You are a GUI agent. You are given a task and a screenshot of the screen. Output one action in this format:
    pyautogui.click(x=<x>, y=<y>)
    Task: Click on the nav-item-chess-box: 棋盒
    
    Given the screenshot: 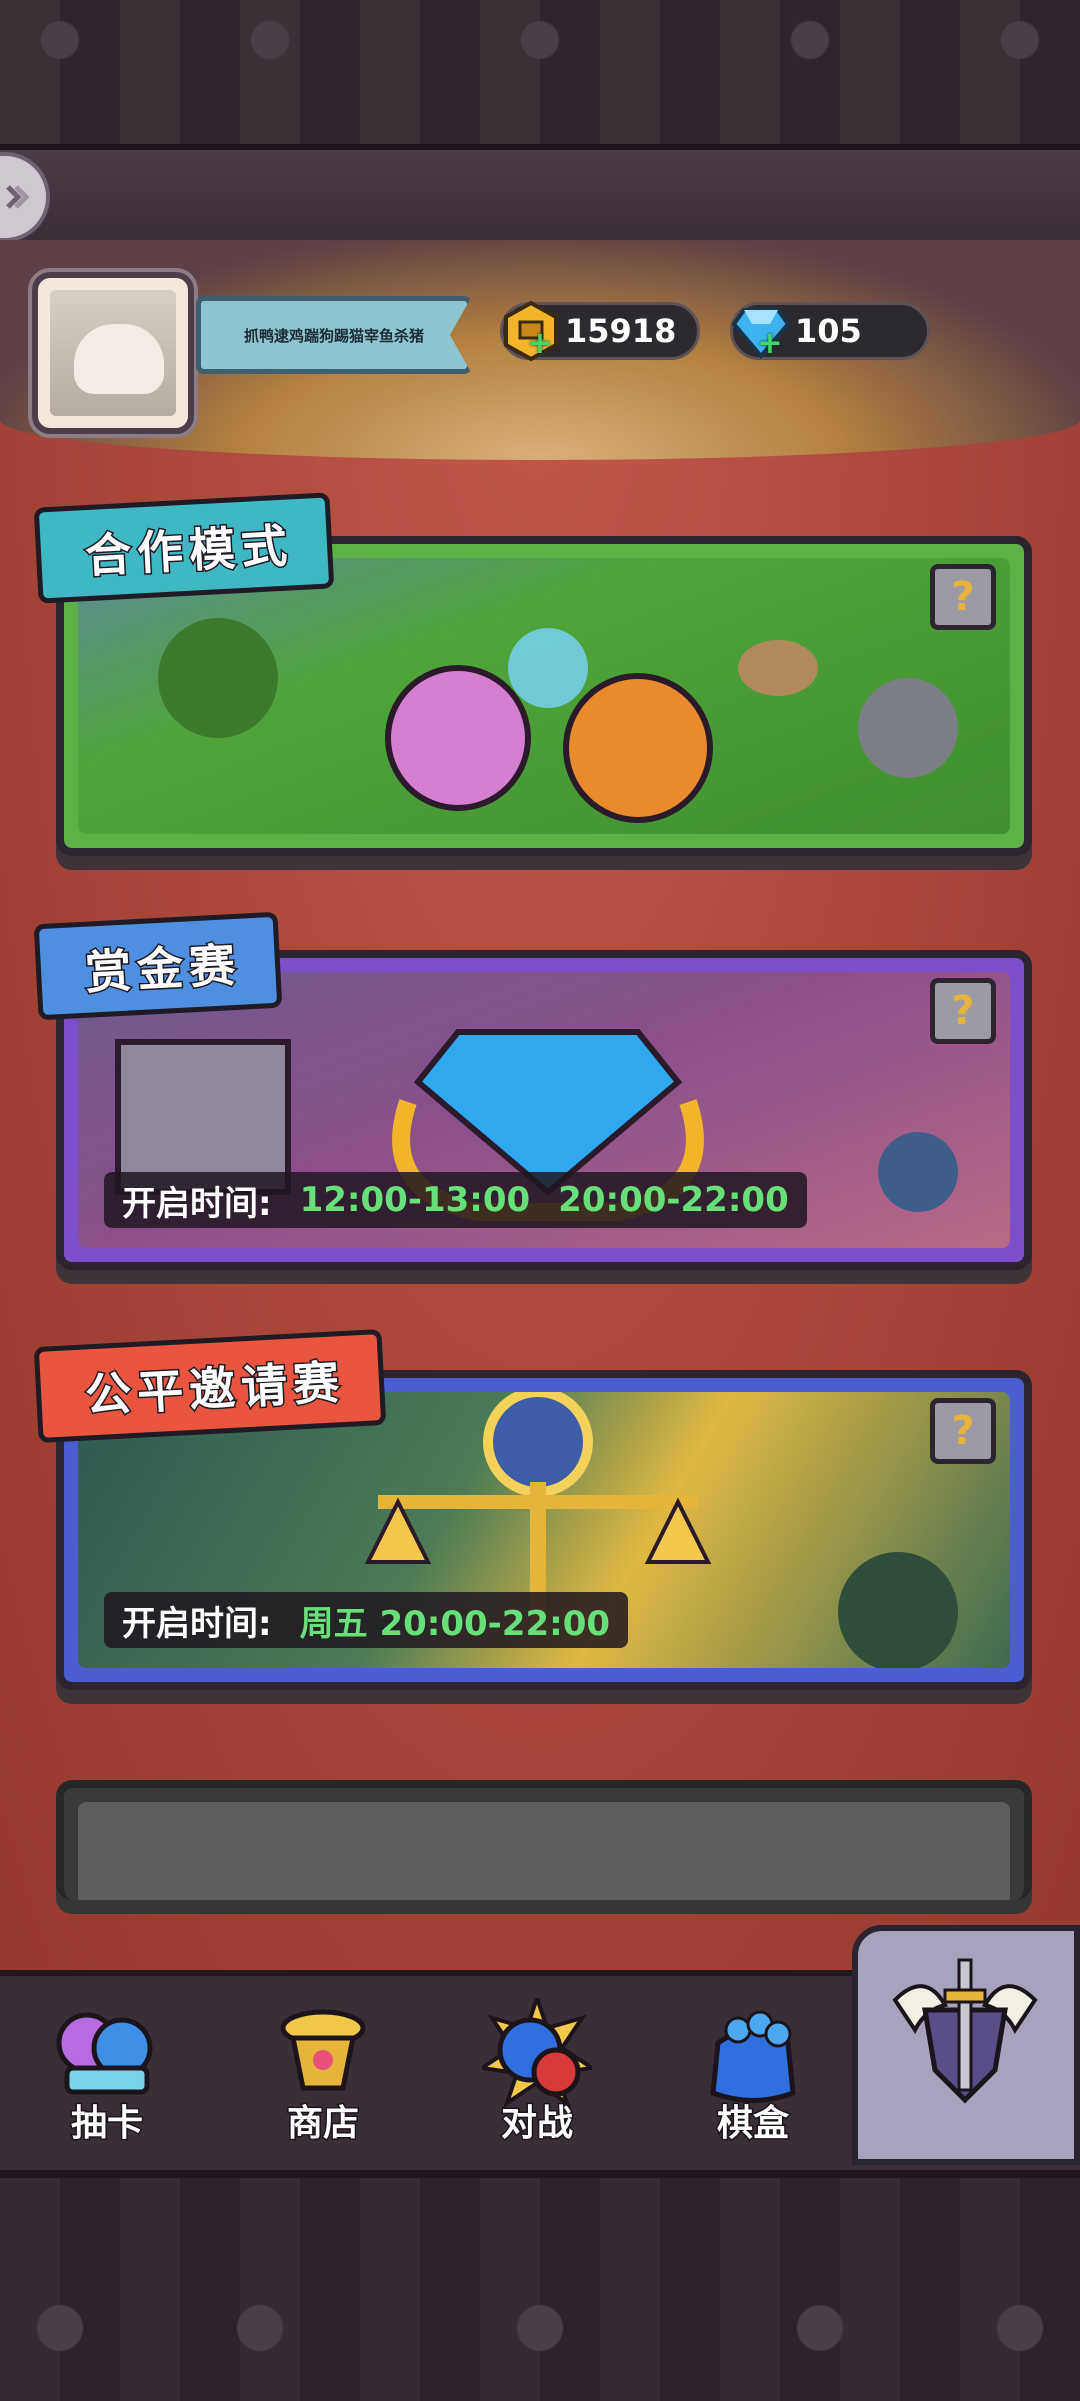 What is the action you would take?
    pyautogui.click(x=753, y=2075)
    